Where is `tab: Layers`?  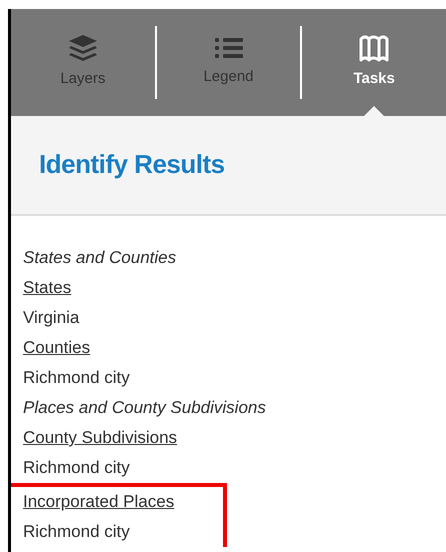
tab: Layers is located at coordinates (83, 62).